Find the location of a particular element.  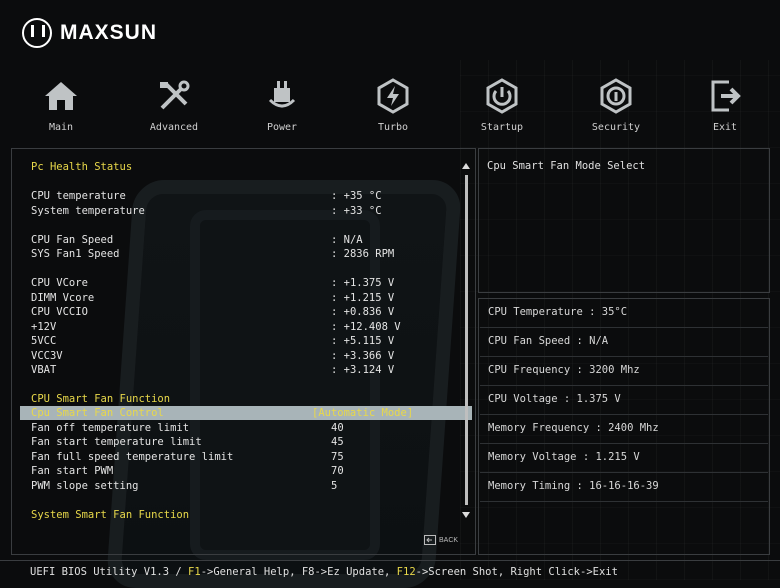

row-label: CPU VCCIO is located at coordinates (59, 312).